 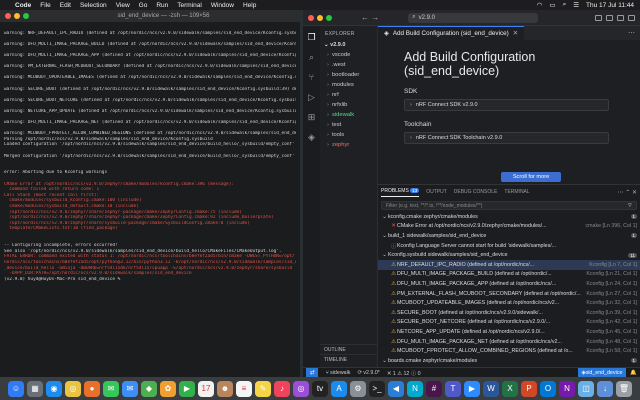 What do you see at coordinates (168, 388) in the screenshot?
I see `dock-photos-icon: ✿` at bounding box center [168, 388].